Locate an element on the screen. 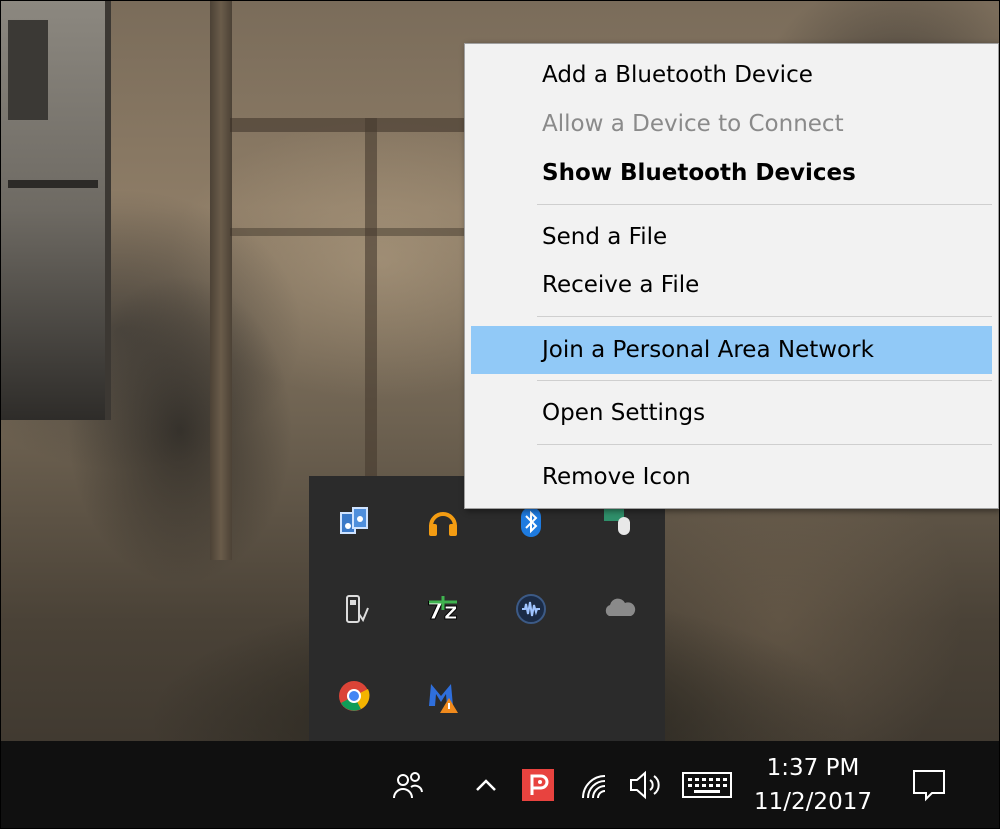 This screenshot has width=1000, height=829. wifi-icon is located at coordinates (594, 785).